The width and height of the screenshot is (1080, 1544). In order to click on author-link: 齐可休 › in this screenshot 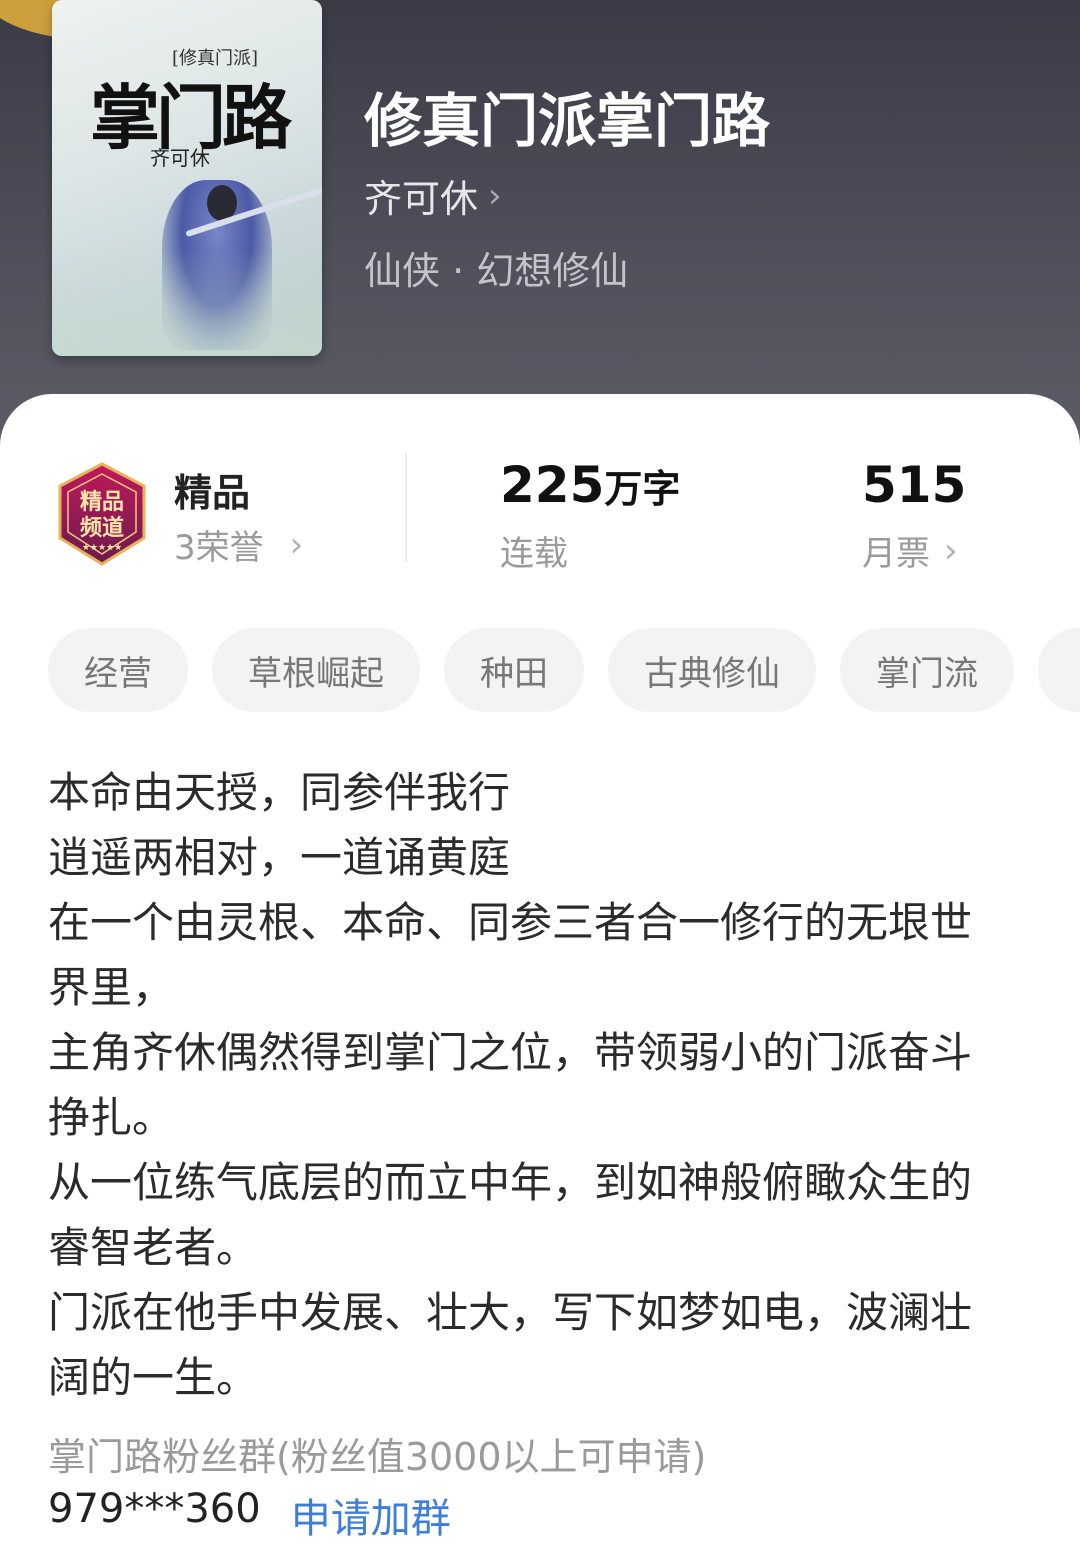, I will do `click(433, 195)`.